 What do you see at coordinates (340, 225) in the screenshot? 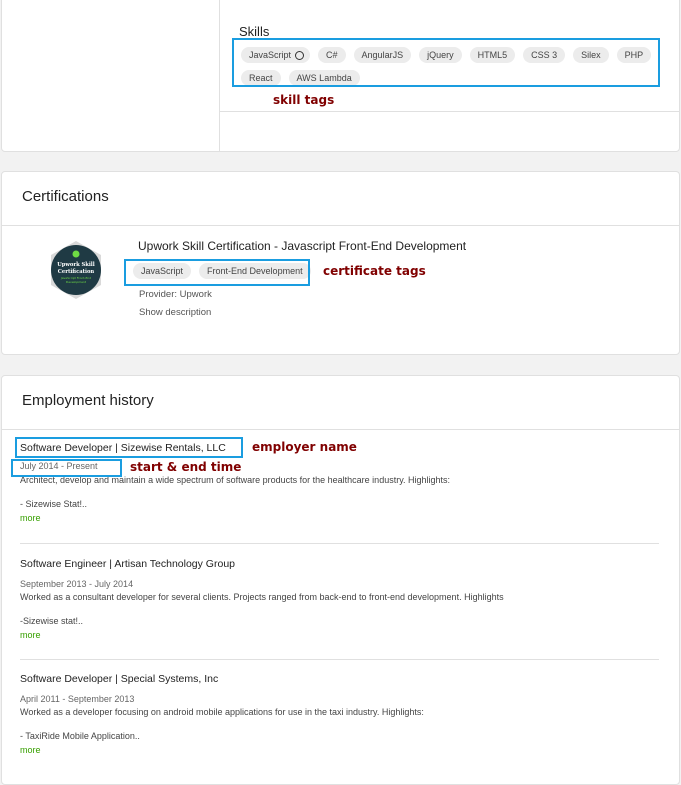
I see `certifications-divider` at bounding box center [340, 225].